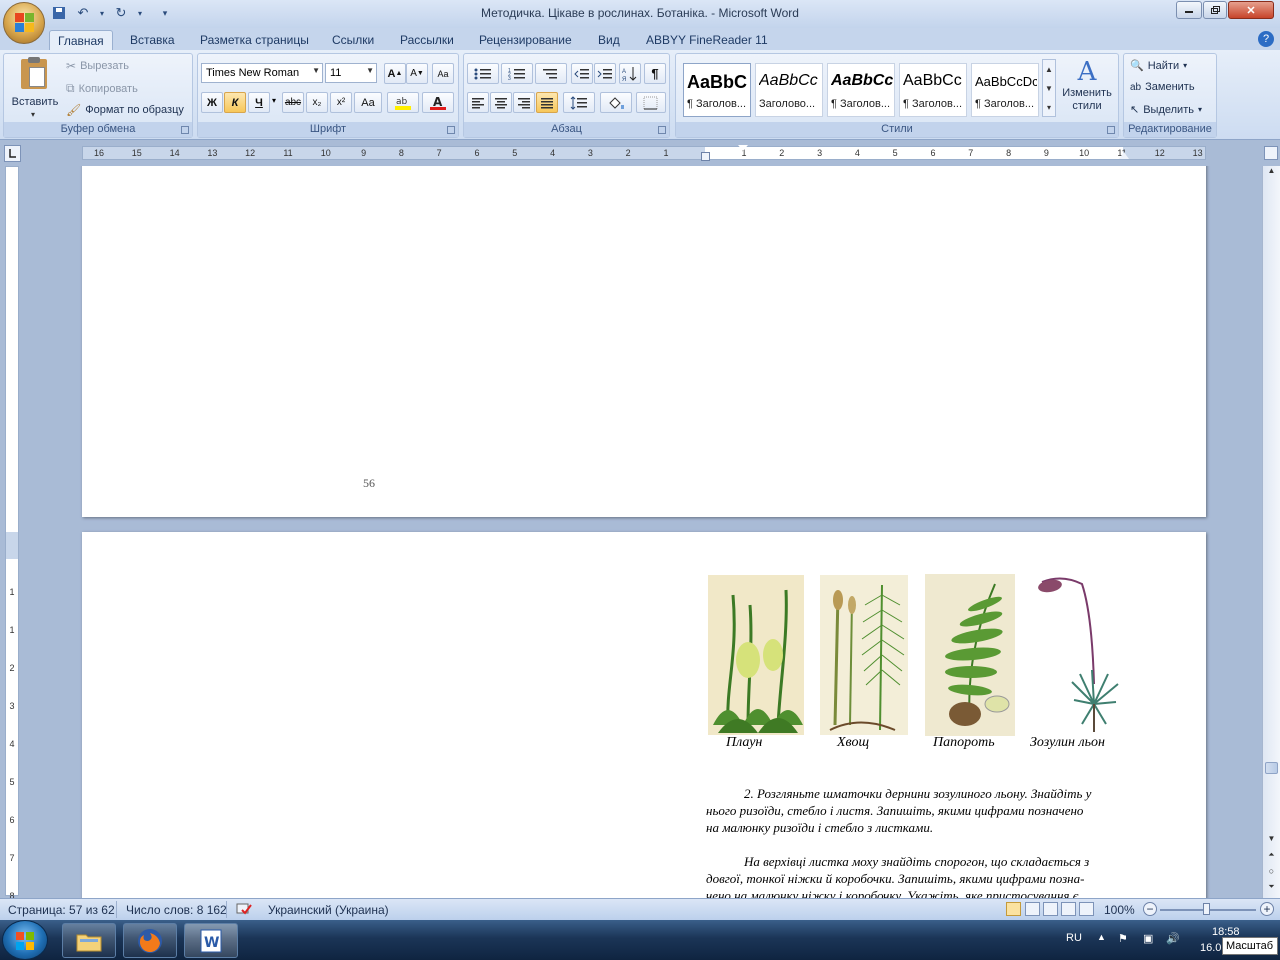  Describe the element at coordinates (1251, 10) in the screenshot. I see `close-button: ✕` at that location.